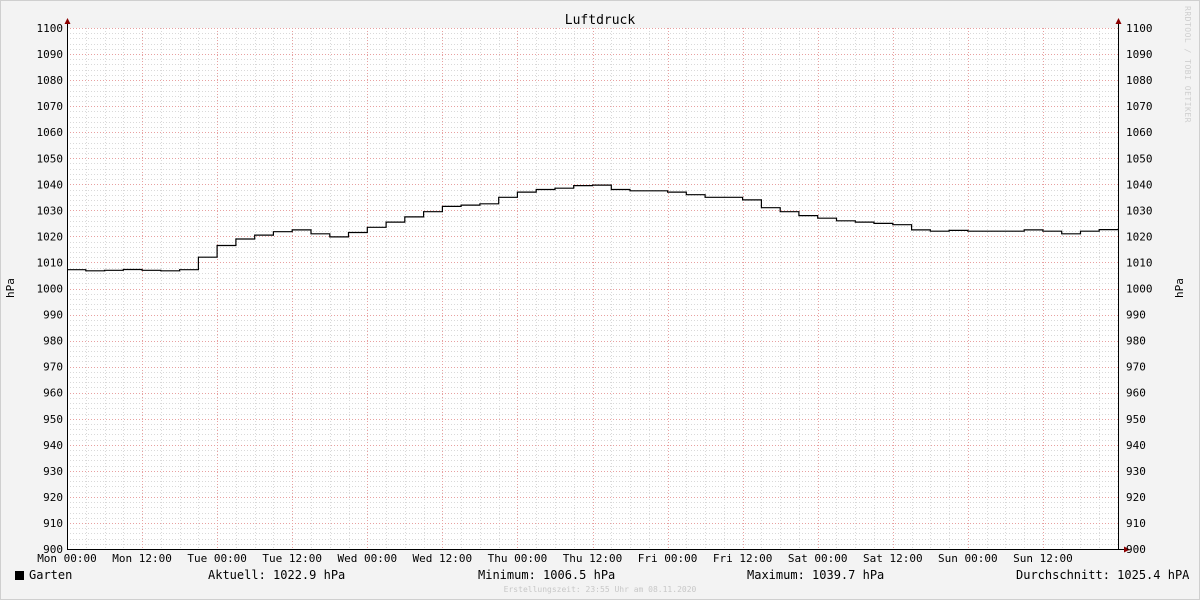  I want to click on rrdtool-watermark: RRDTOOL / TOBI OETIKER, so click(1187, 64).